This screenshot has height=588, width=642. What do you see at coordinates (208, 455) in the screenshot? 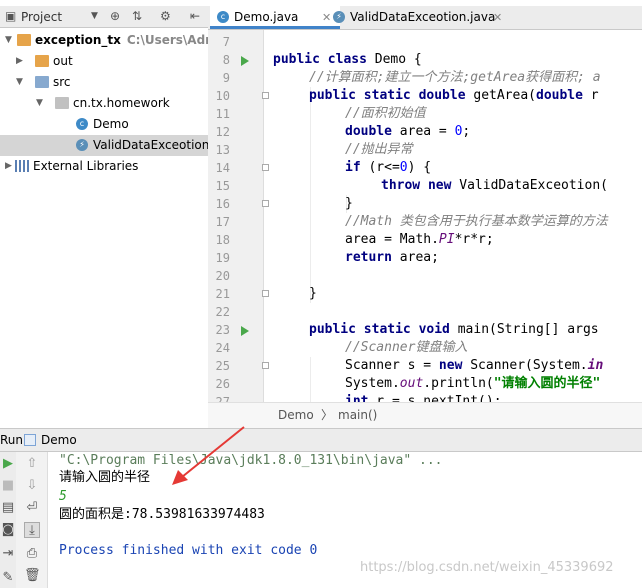
I see `annotation-arrow-icon` at bounding box center [208, 455].